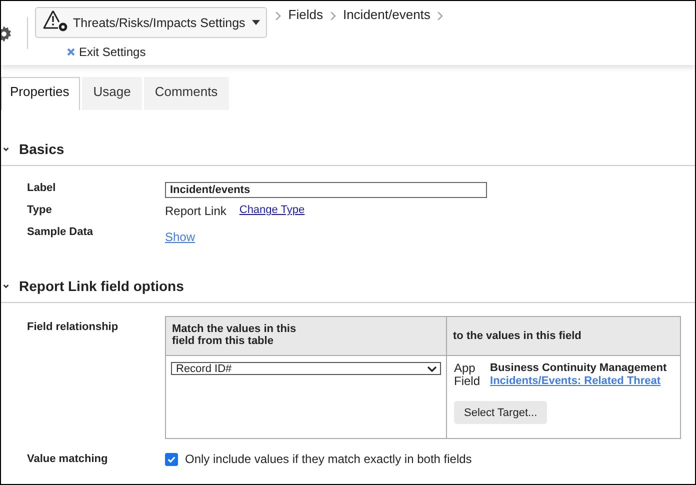 This screenshot has width=696, height=485. I want to click on target-label: App, so click(465, 368).